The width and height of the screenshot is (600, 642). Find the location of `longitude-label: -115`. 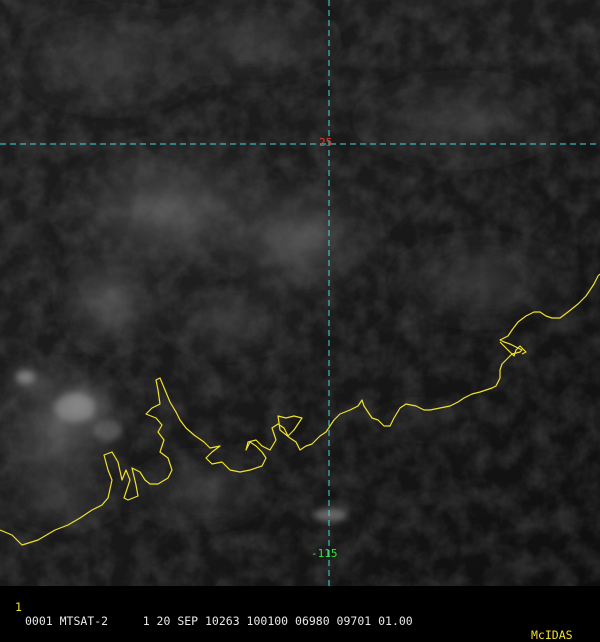

longitude-label: -115 is located at coordinates (324, 553).